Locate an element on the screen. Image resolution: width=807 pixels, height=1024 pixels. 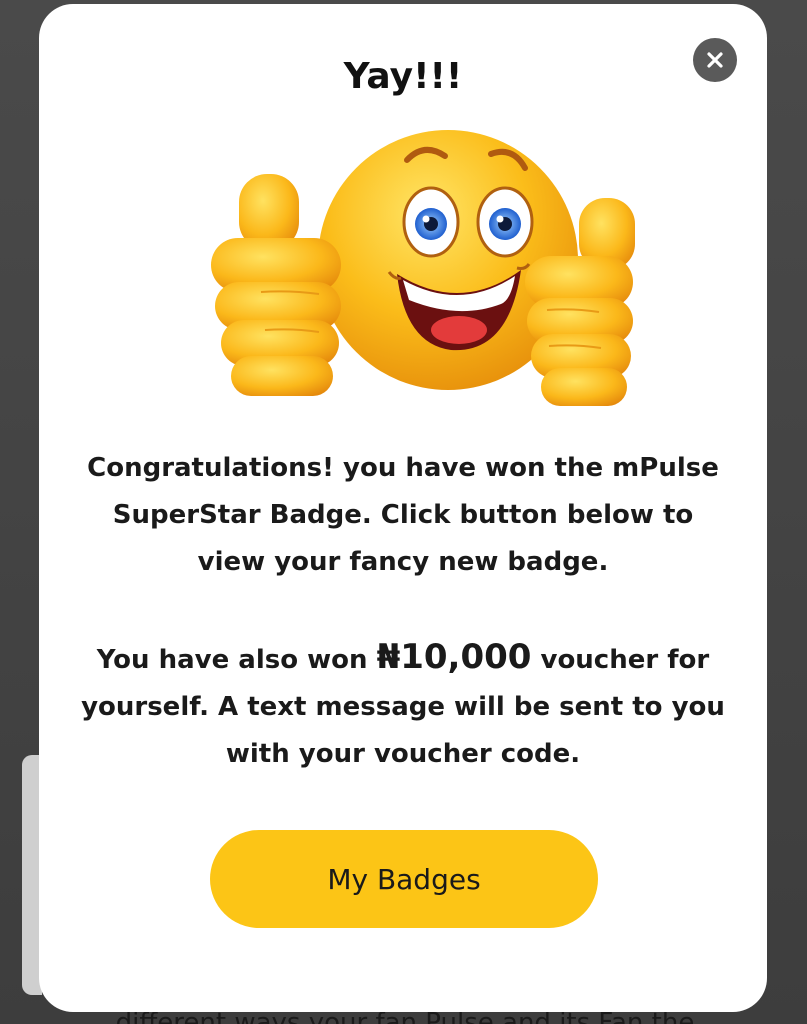
voucher-amount: ₦10,000 is located at coordinates (454, 657).